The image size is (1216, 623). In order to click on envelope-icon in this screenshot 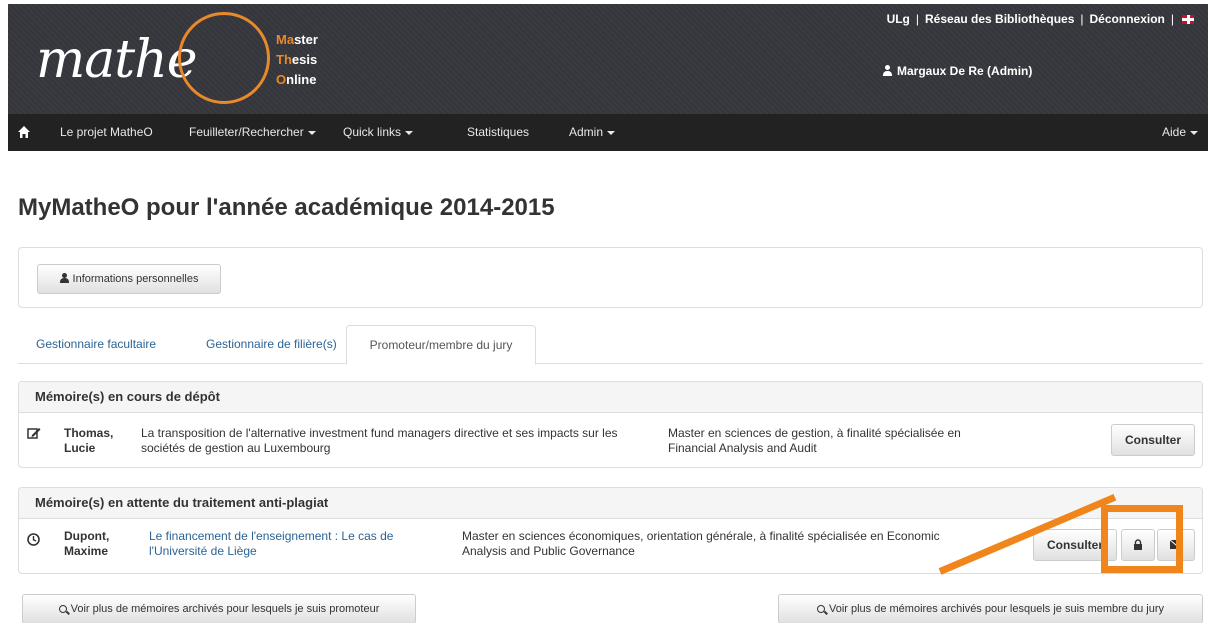, I will do `click(1176, 544)`.